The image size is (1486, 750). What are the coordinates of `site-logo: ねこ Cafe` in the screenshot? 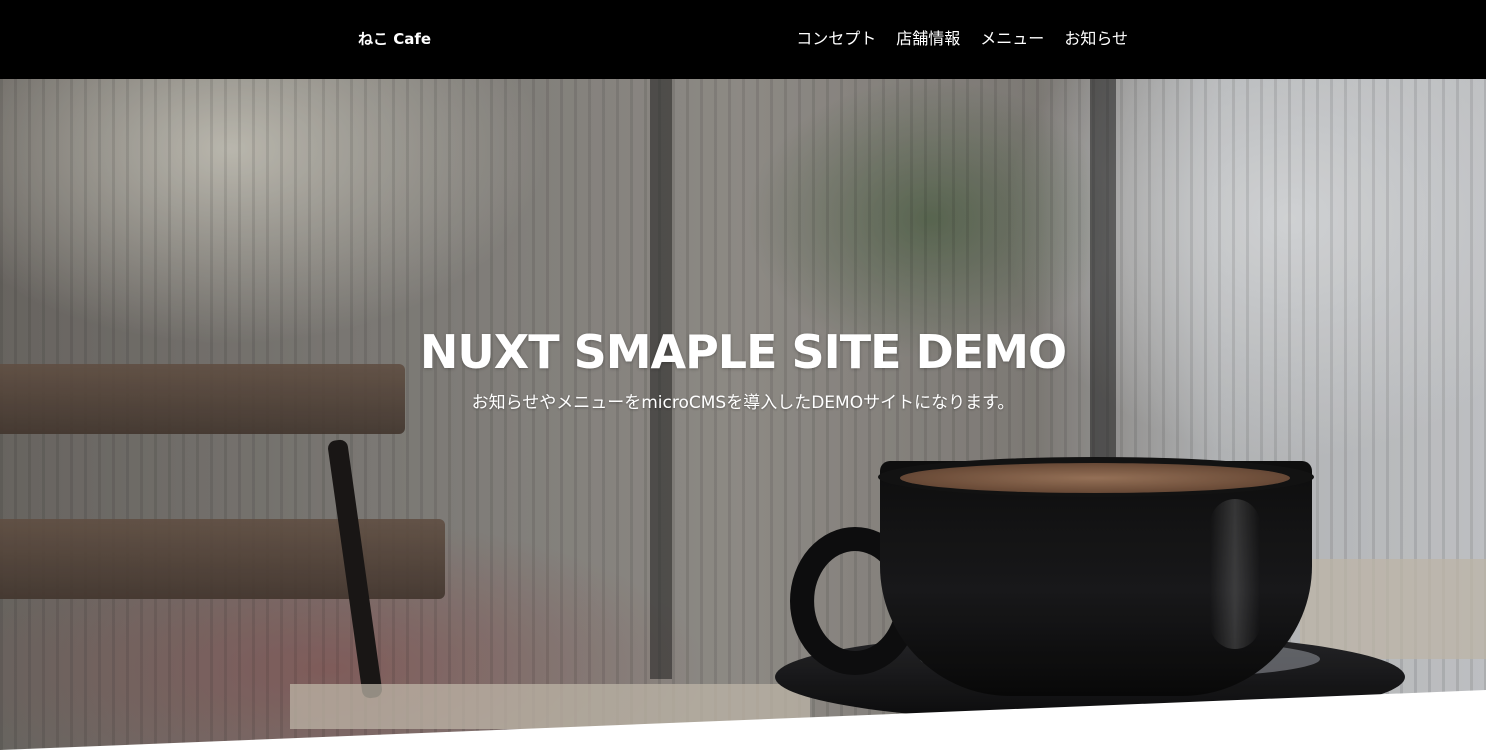 It's located at (394, 39).